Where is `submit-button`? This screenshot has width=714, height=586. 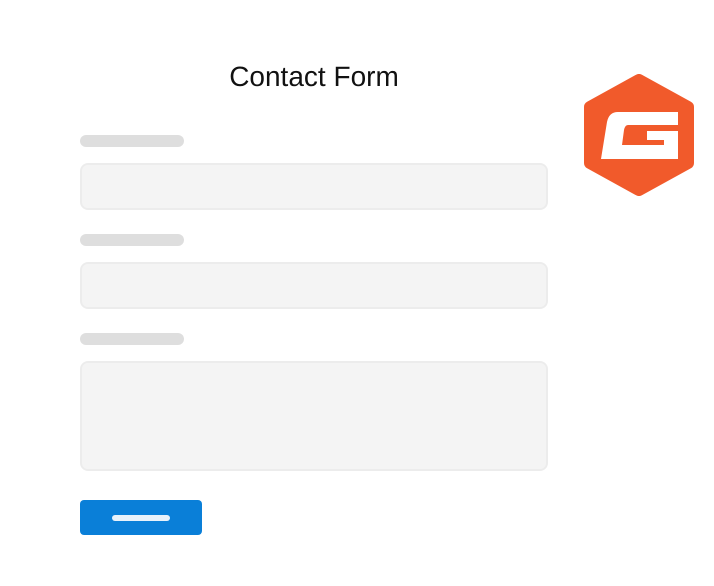 submit-button is located at coordinates (141, 517).